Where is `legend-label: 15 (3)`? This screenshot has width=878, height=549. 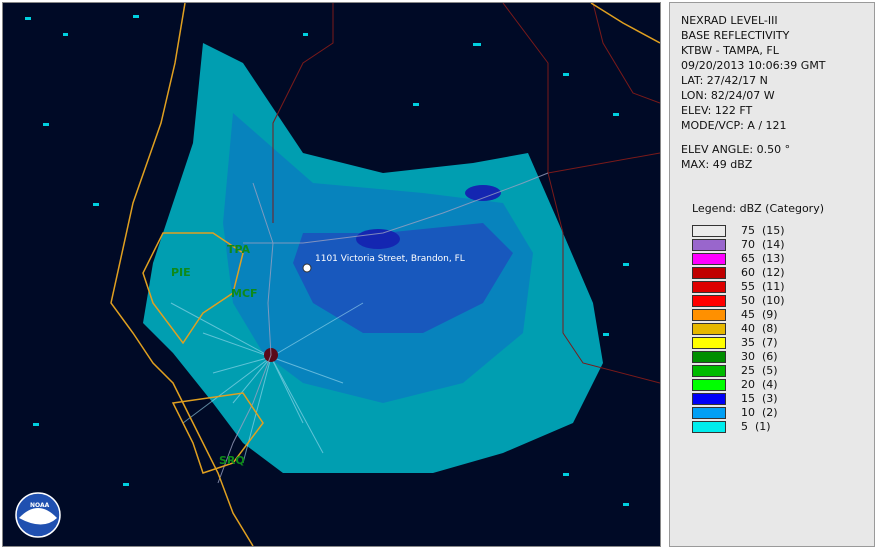 legend-label: 15 (3) is located at coordinates (759, 398).